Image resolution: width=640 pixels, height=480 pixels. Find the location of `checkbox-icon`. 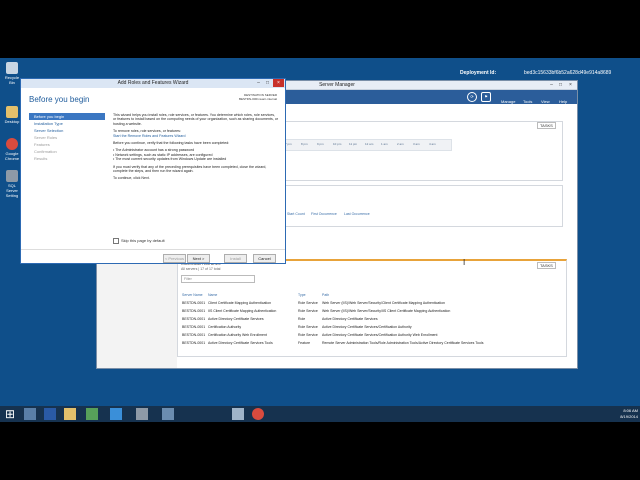

checkbox-icon is located at coordinates (116, 241).